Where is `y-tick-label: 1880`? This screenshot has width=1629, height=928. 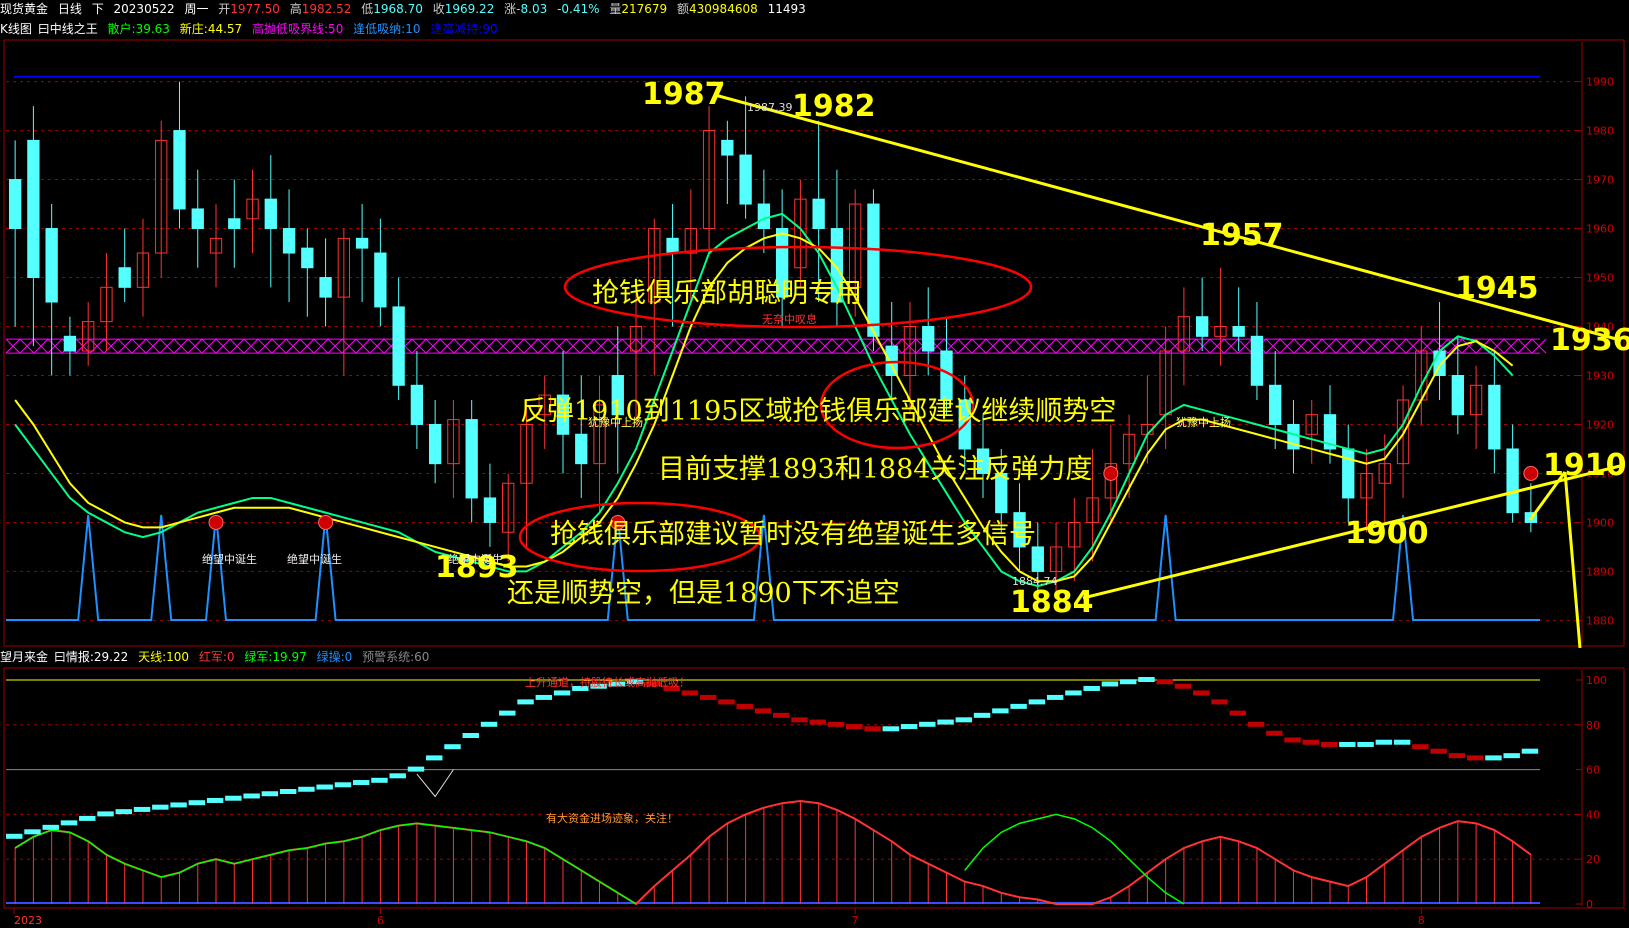
y-tick-label: 1880 is located at coordinates (1600, 620).